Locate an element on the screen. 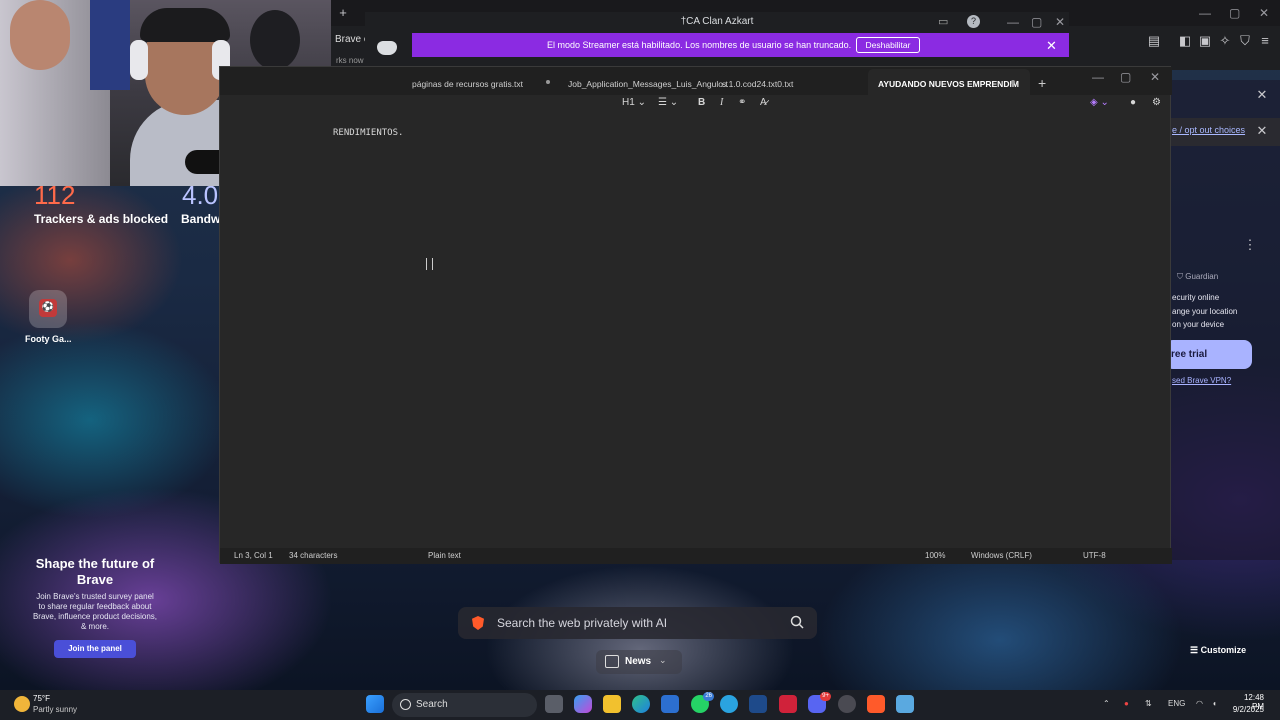  tab-active: AYUDANDO NUEVOS EMPRENDIM is located at coordinates (948, 84).